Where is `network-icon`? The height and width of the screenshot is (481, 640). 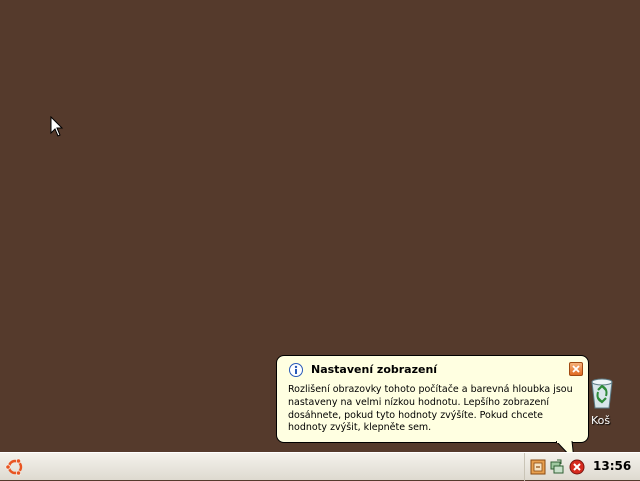
network-icon is located at coordinates (557, 467).